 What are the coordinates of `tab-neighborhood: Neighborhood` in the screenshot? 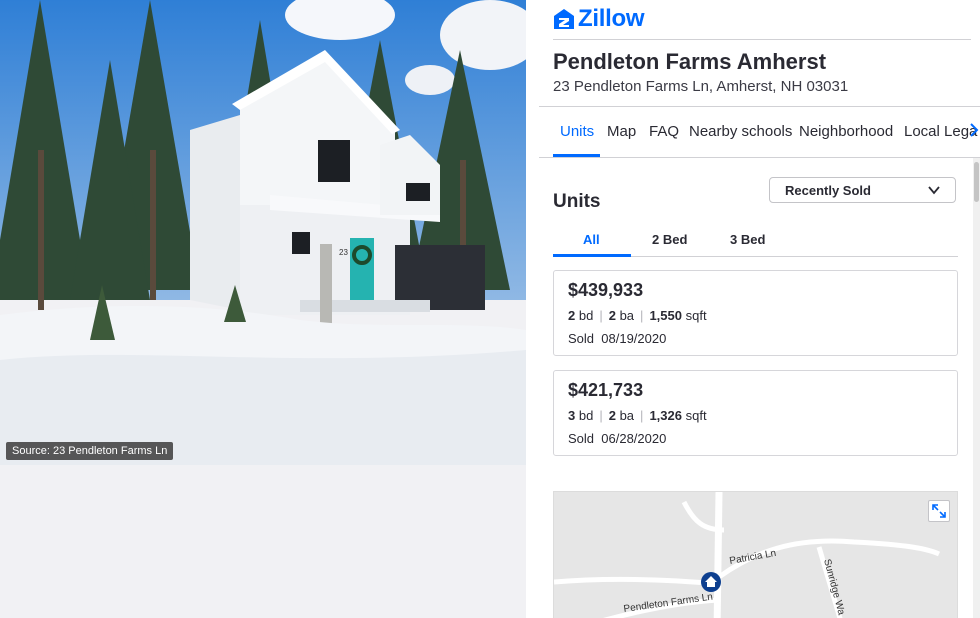 It's located at (846, 131).